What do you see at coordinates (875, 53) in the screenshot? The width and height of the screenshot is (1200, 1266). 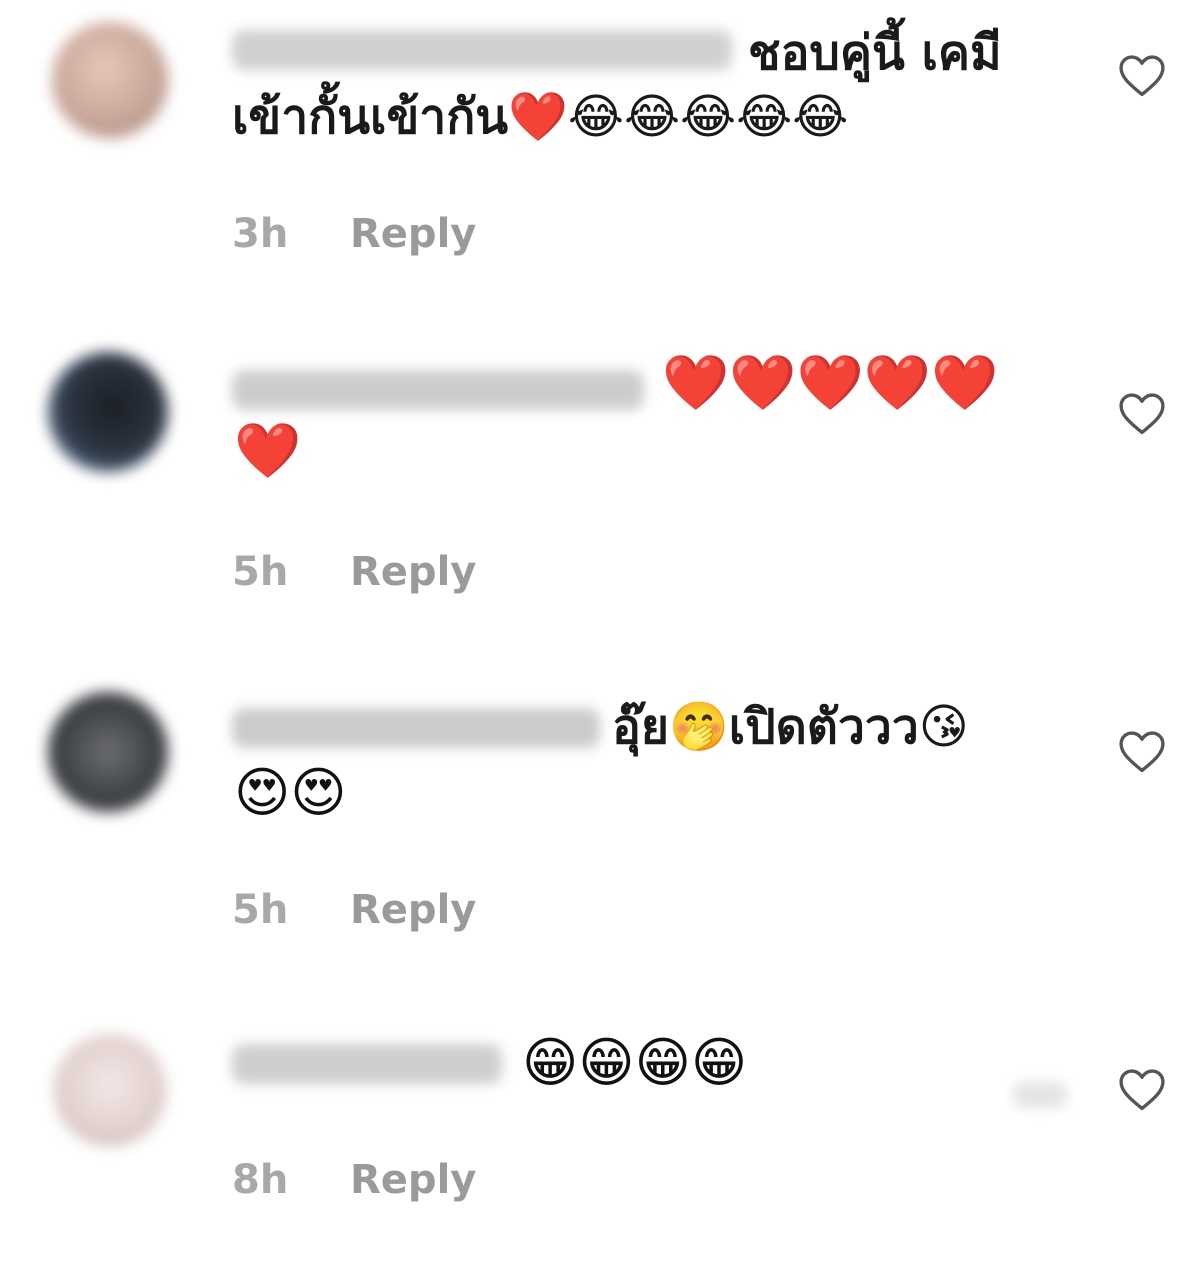 I see `comment-text: ชอบคู่นี้ เคมี` at bounding box center [875, 53].